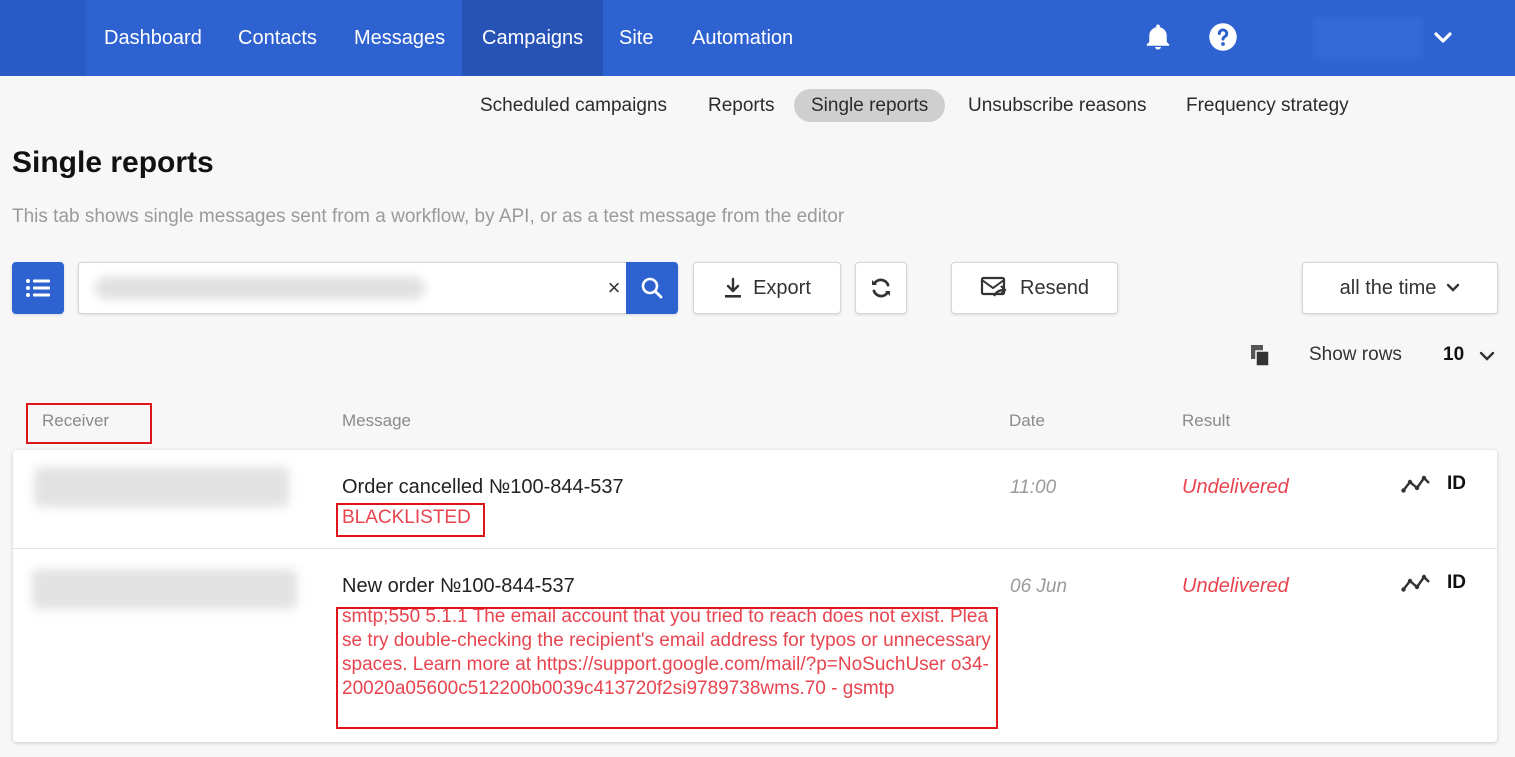  I want to click on list-icon, so click(38, 288).